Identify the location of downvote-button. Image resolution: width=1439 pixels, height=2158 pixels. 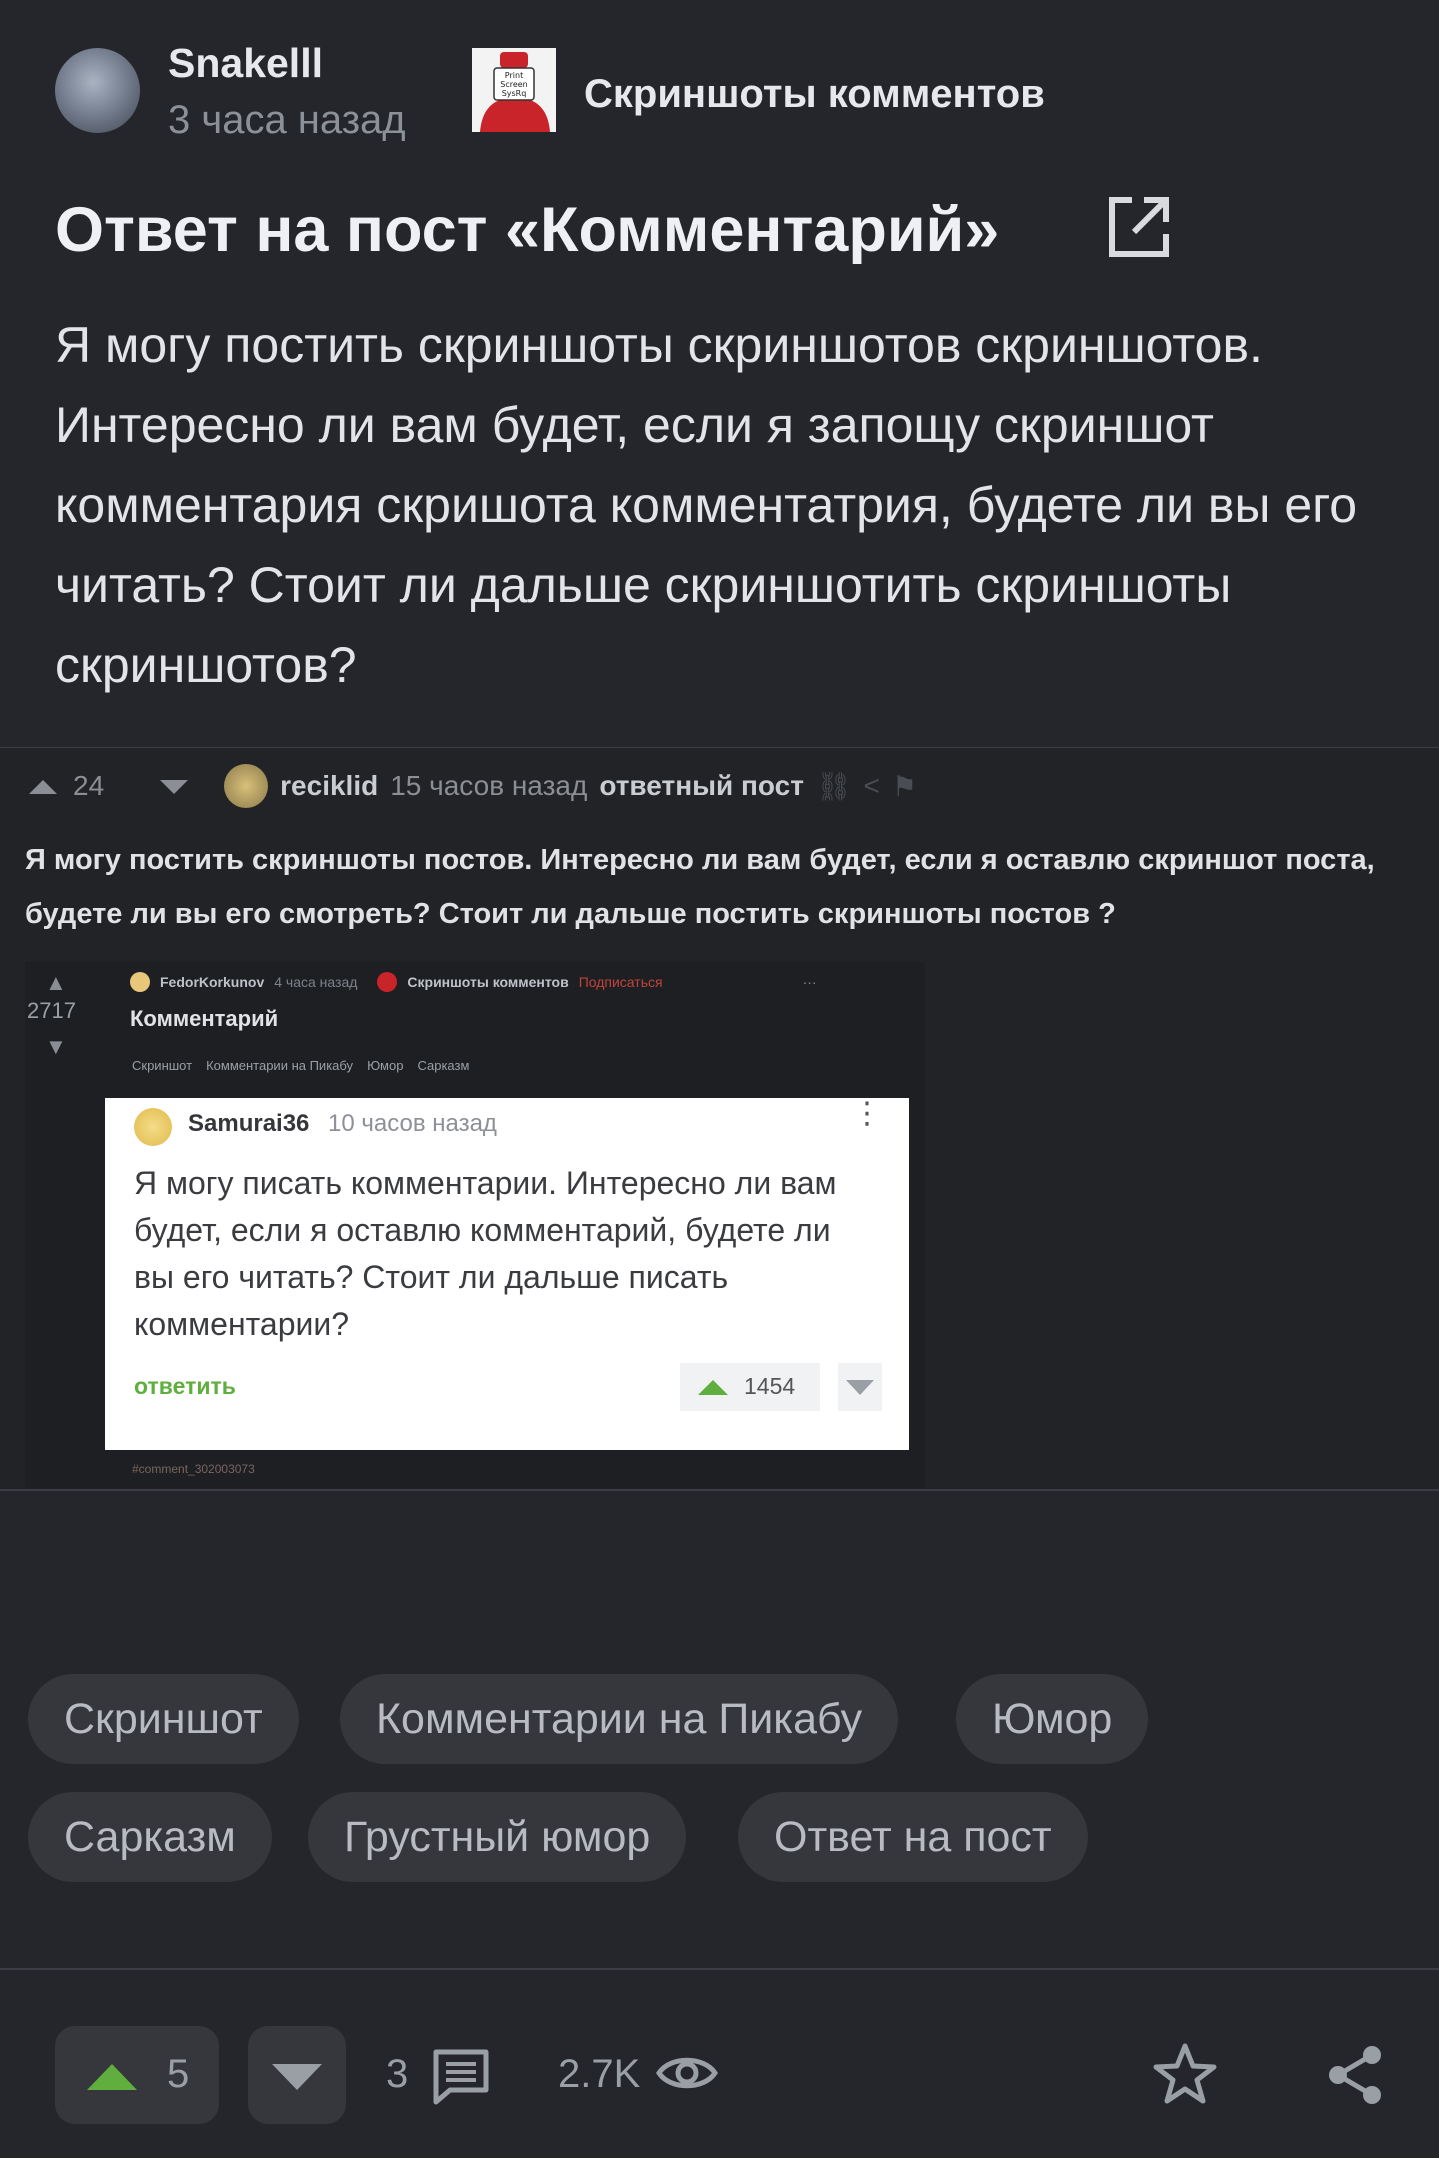
(297, 2075).